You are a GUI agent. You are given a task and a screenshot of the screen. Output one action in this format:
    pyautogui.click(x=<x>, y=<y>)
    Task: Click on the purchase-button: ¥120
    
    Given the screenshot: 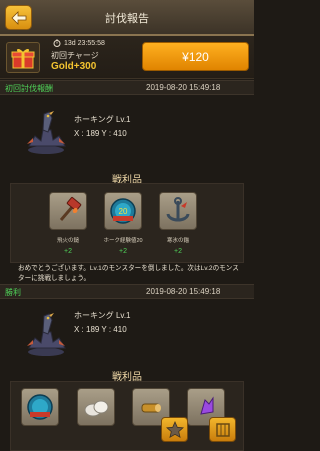 What is the action you would take?
    pyautogui.click(x=195, y=56)
    